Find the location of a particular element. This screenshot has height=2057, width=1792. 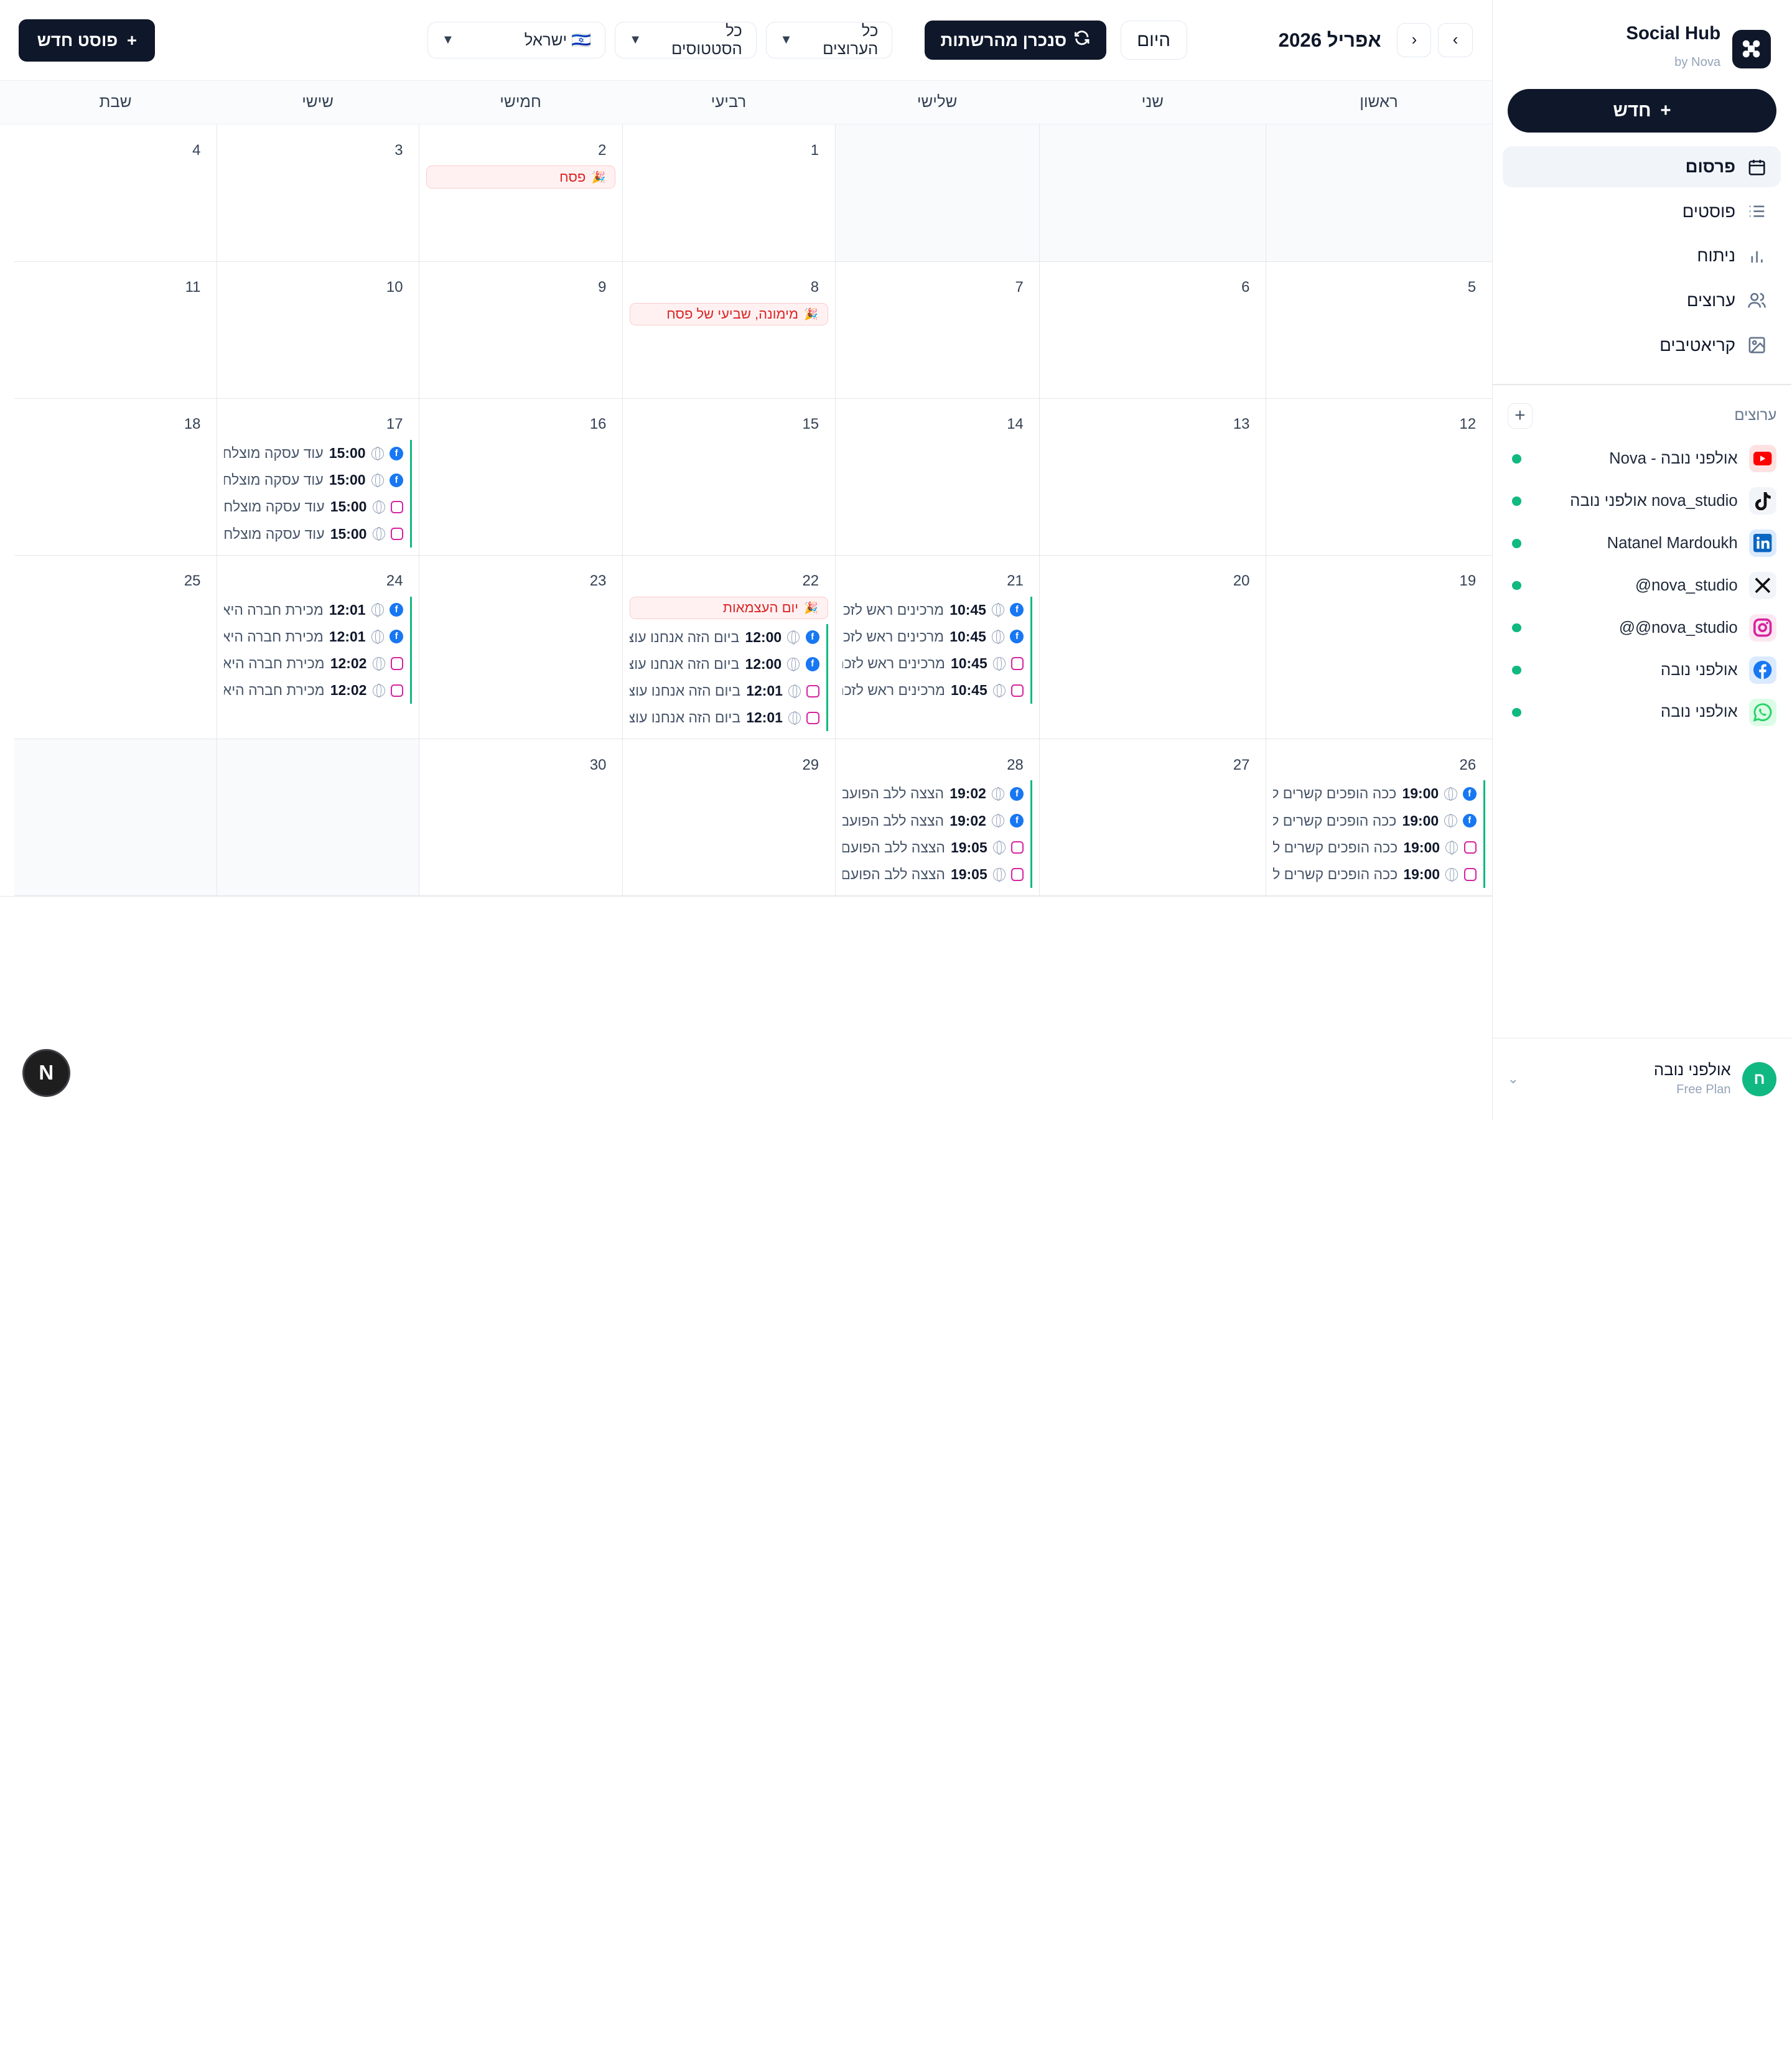

channel-tiktok: nova_studio אולפני נובה is located at coordinates (1643, 501).